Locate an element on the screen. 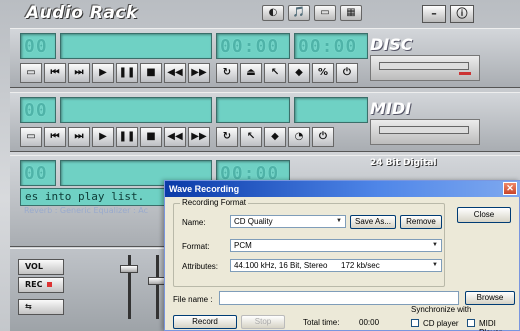 This screenshot has width=520, height=331. minimize-button: – is located at coordinates (434, 14).